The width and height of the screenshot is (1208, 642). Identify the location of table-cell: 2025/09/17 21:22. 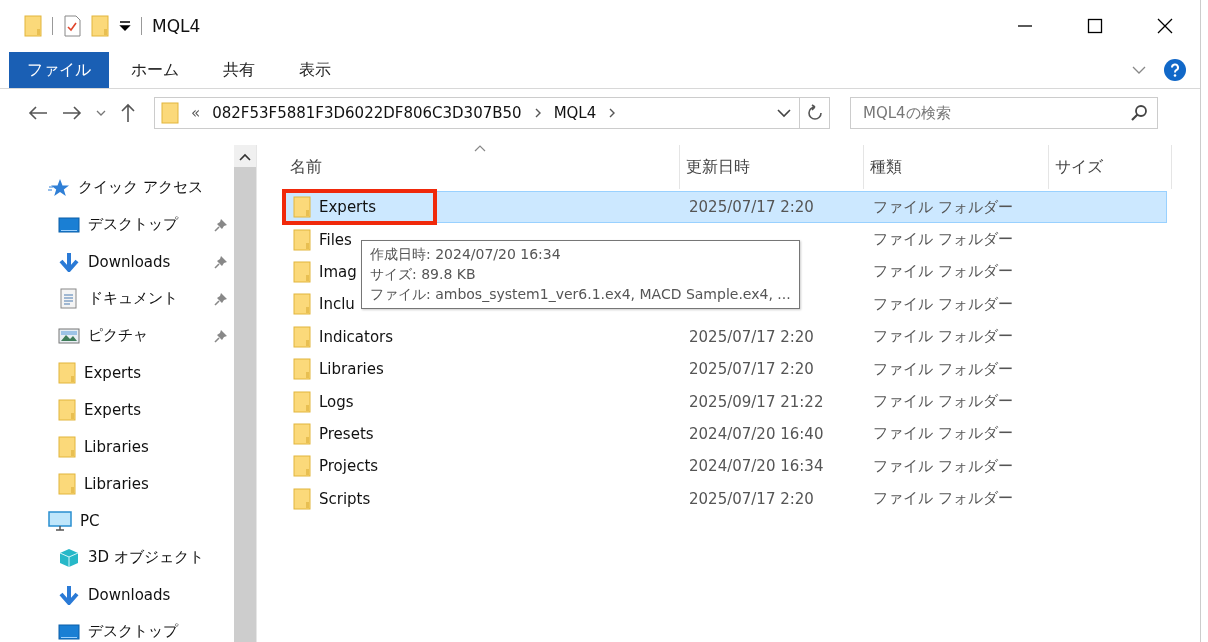
(756, 401).